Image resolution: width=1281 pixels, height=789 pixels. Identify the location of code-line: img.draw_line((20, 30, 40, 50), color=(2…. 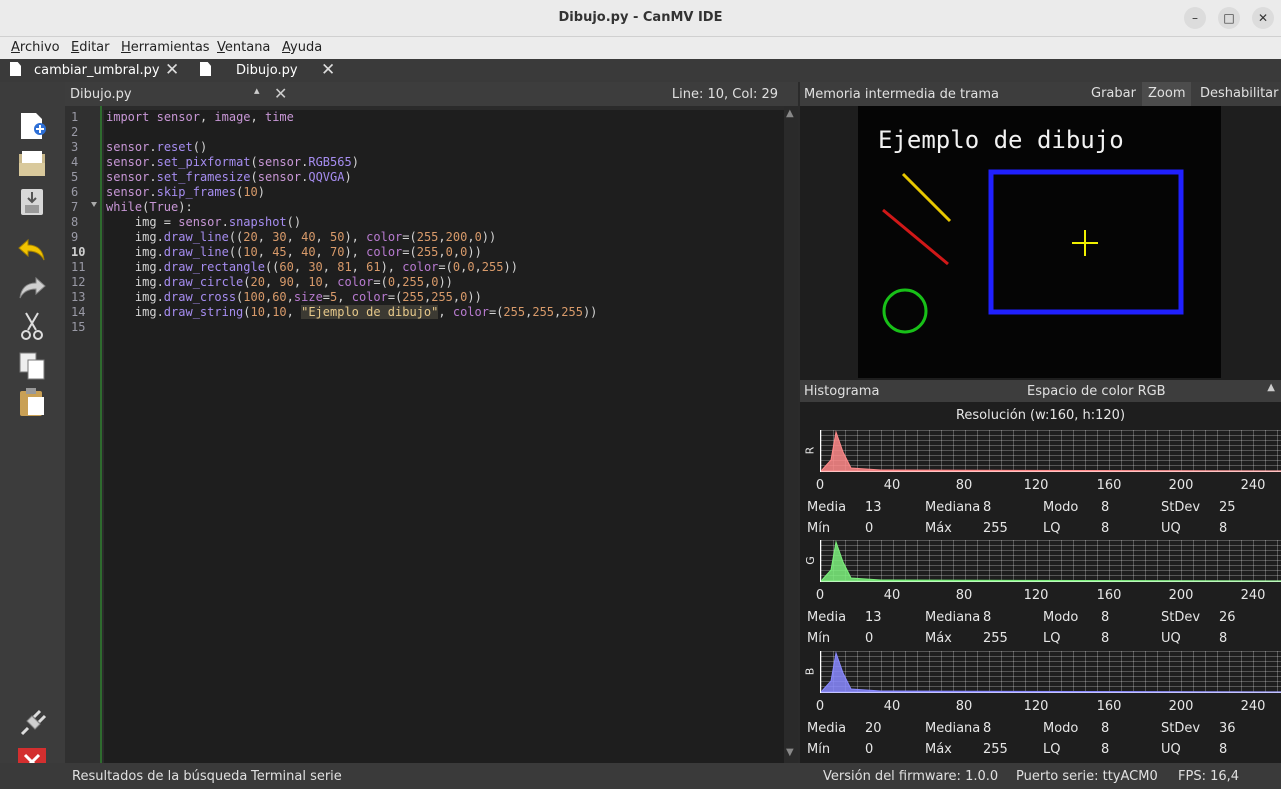
(444, 237).